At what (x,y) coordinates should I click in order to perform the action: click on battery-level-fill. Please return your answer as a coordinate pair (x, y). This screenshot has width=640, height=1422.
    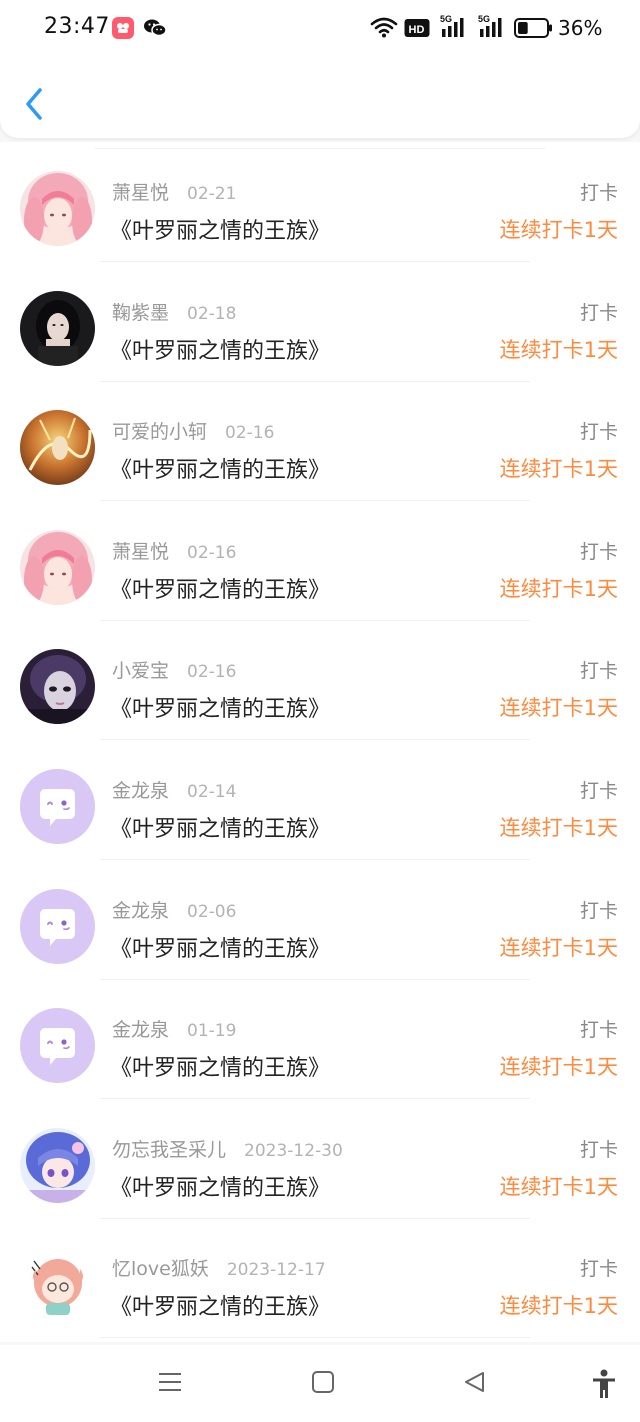
    Looking at the image, I should click on (523, 28).